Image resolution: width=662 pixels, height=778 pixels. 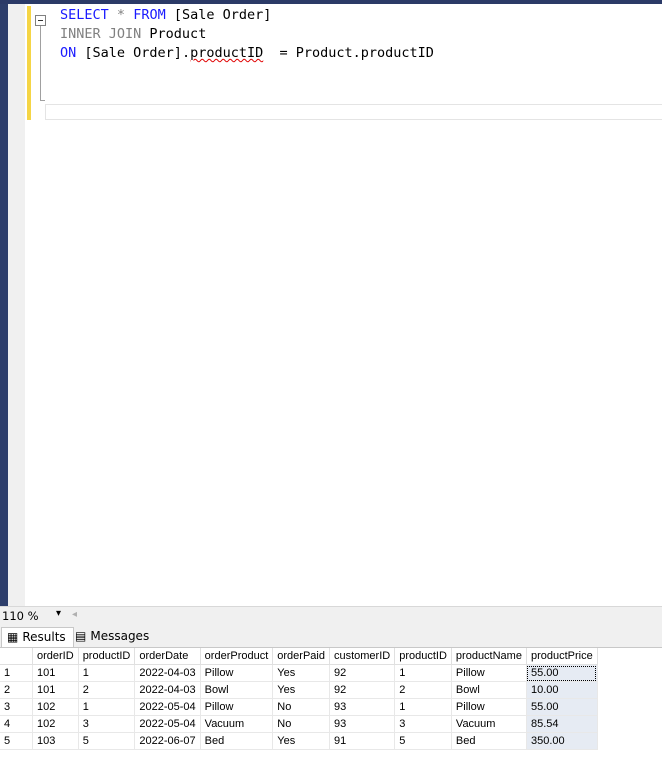 I want to click on star-token: *, so click(x=121, y=15).